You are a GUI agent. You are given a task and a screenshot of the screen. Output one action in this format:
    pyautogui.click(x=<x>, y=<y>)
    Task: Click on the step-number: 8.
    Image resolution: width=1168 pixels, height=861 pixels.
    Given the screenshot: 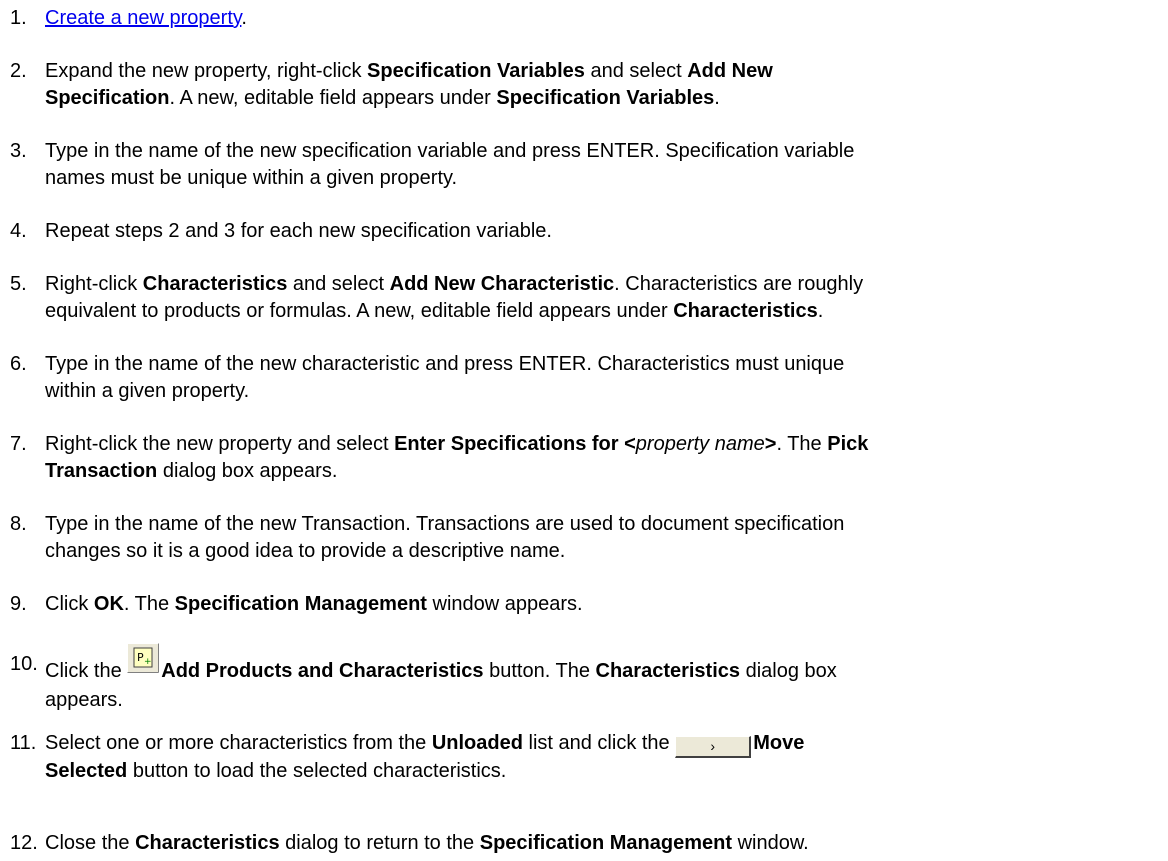 What is the action you would take?
    pyautogui.click(x=18, y=524)
    